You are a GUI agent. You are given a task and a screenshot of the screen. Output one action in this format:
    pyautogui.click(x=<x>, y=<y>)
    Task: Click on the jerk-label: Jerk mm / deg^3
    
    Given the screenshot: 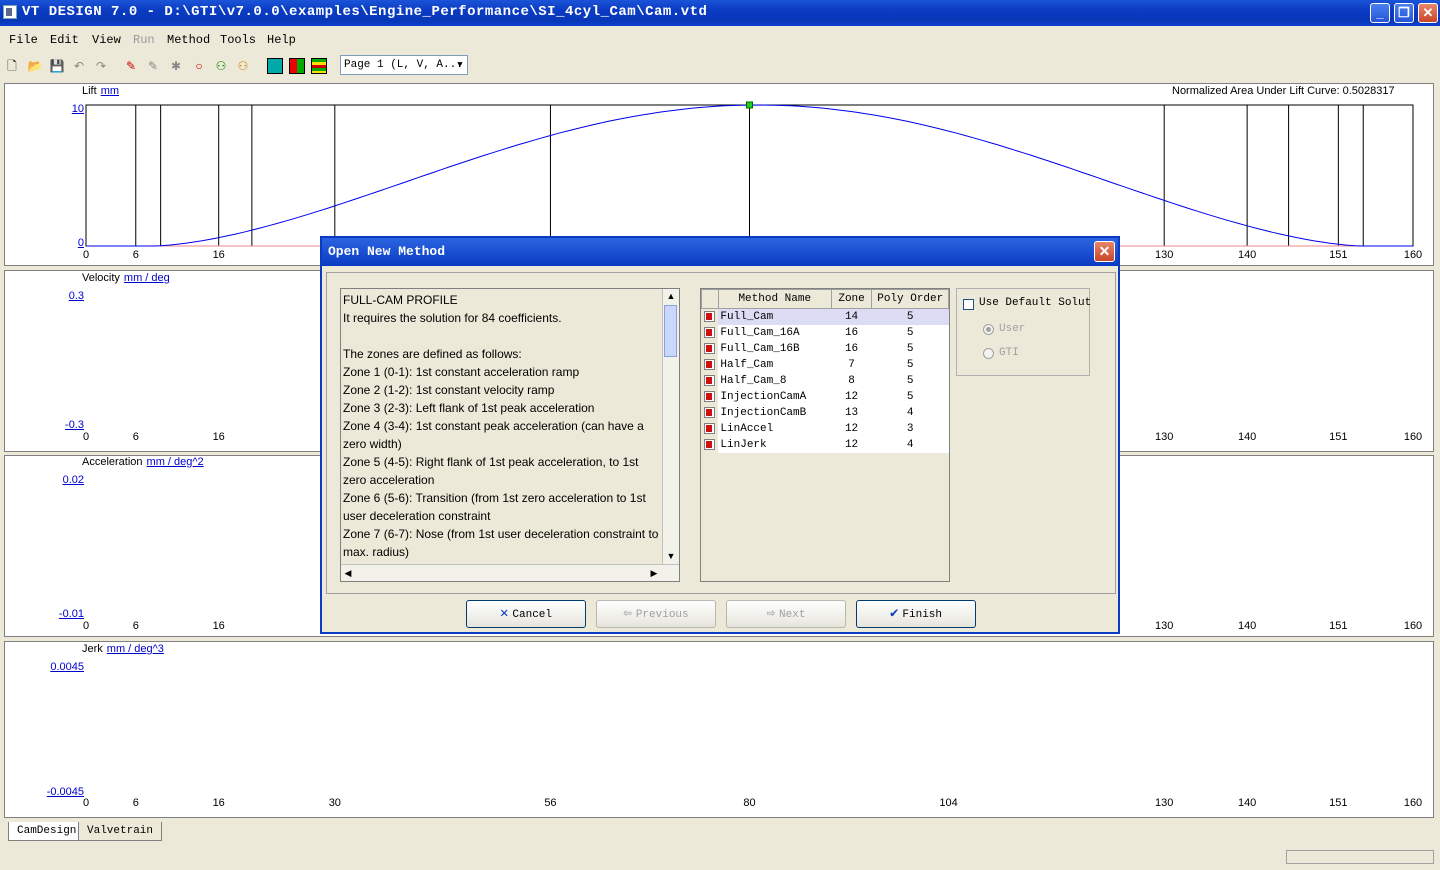 What is the action you would take?
    pyautogui.click(x=123, y=649)
    